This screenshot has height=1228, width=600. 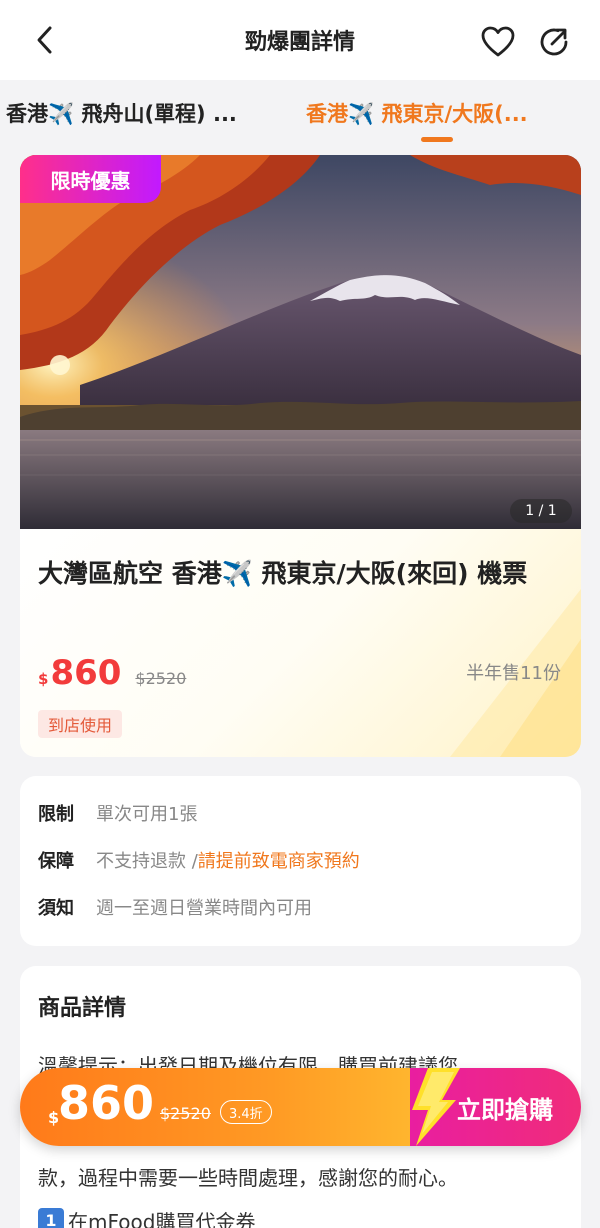 What do you see at coordinates (80, 724) in the screenshot?
I see `usage-tag: 到店使用` at bounding box center [80, 724].